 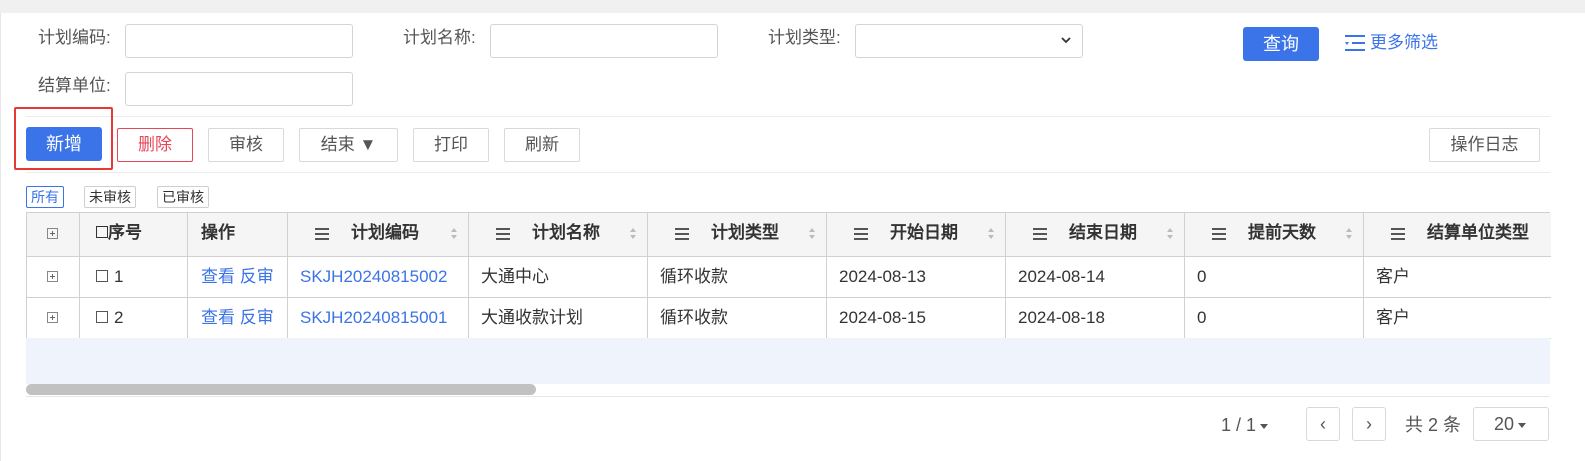 I want to click on header-seq: 序号, so click(x=134, y=235).